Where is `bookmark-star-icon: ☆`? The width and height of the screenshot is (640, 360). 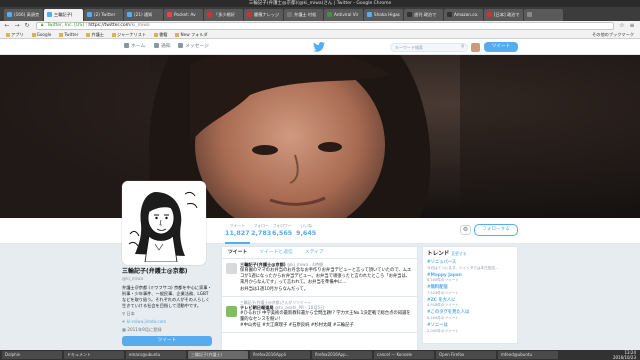
bookmark-star-icon: ☆ is located at coordinates (622, 26).